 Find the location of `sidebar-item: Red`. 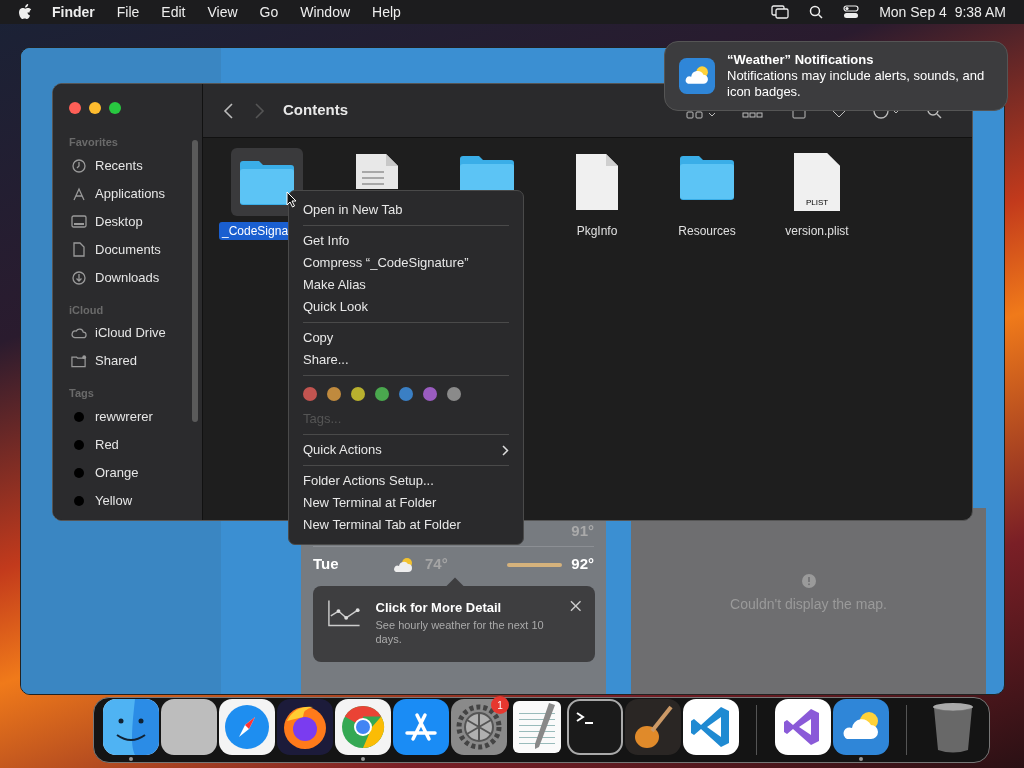

sidebar-item: Red is located at coordinates (127, 444).